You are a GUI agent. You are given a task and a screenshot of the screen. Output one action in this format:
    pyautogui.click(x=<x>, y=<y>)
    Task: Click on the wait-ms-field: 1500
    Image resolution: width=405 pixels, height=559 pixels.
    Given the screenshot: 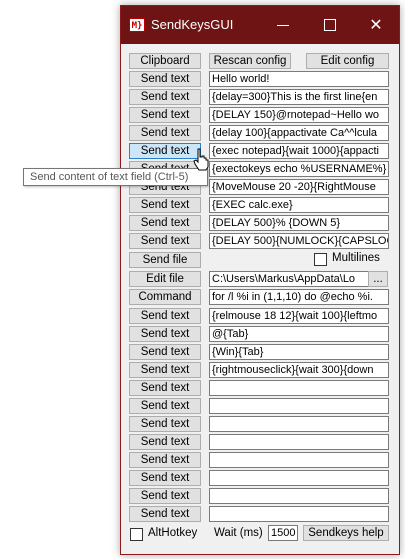 What is the action you would take?
    pyautogui.click(x=283, y=533)
    